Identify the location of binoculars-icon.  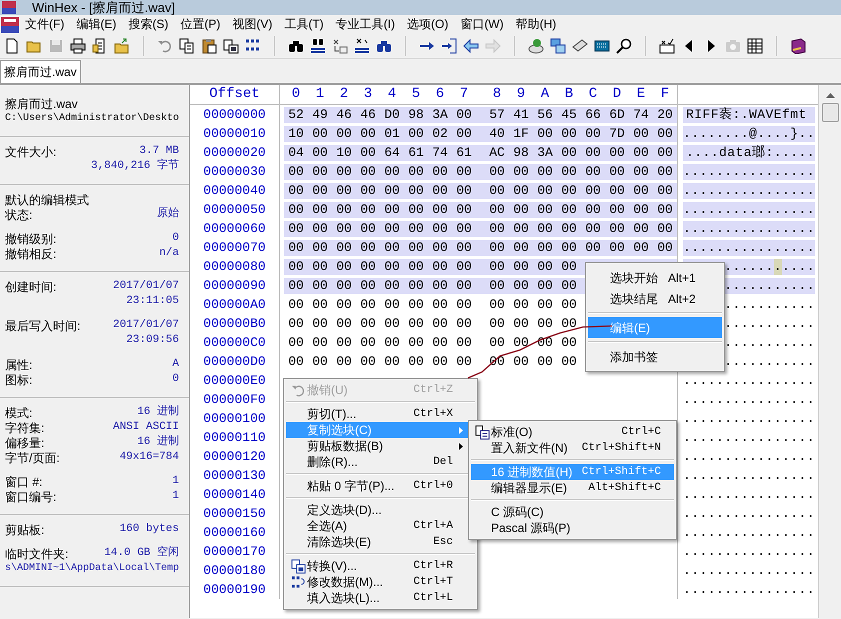
(296, 46).